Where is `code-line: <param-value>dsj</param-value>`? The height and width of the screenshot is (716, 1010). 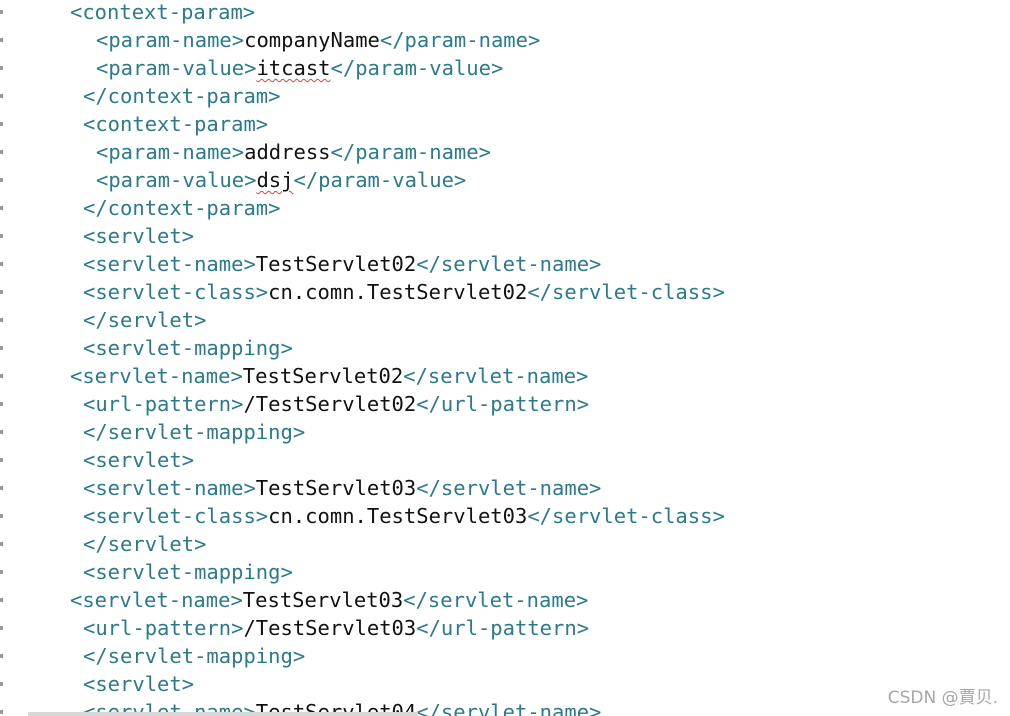 code-line: <param-value>dsj</param-value> is located at coordinates (281, 180).